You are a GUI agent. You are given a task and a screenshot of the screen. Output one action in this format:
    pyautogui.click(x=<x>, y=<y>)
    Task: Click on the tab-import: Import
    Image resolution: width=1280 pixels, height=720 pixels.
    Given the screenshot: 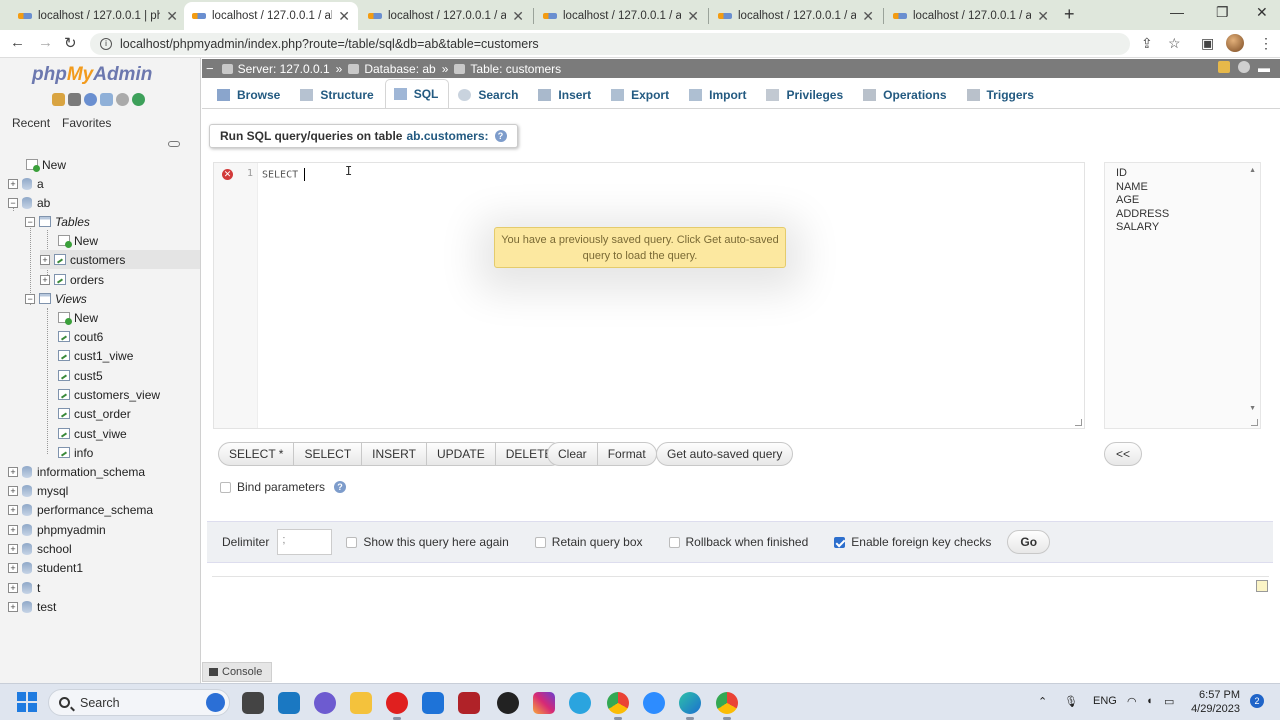 What is the action you would take?
    pyautogui.click(x=718, y=94)
    